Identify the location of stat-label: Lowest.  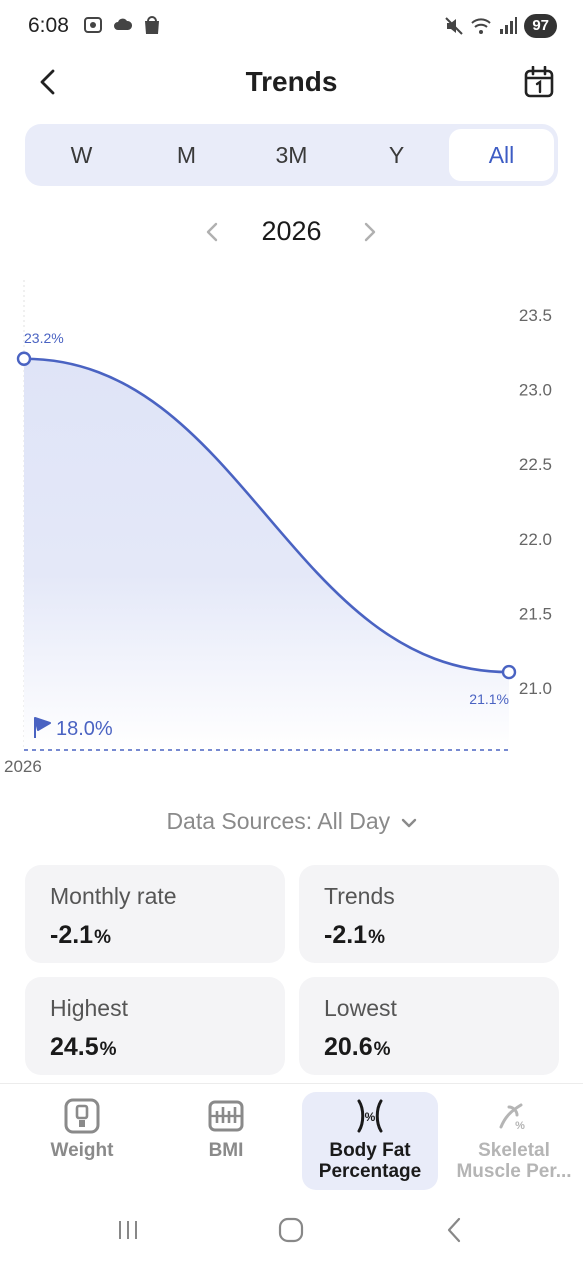
(360, 1008).